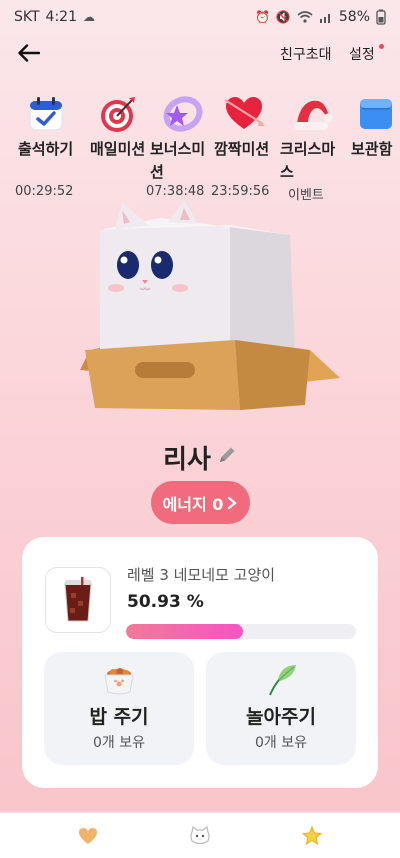  Describe the element at coordinates (283, 17) in the screenshot. I see `mute-icon: 🔇` at that location.